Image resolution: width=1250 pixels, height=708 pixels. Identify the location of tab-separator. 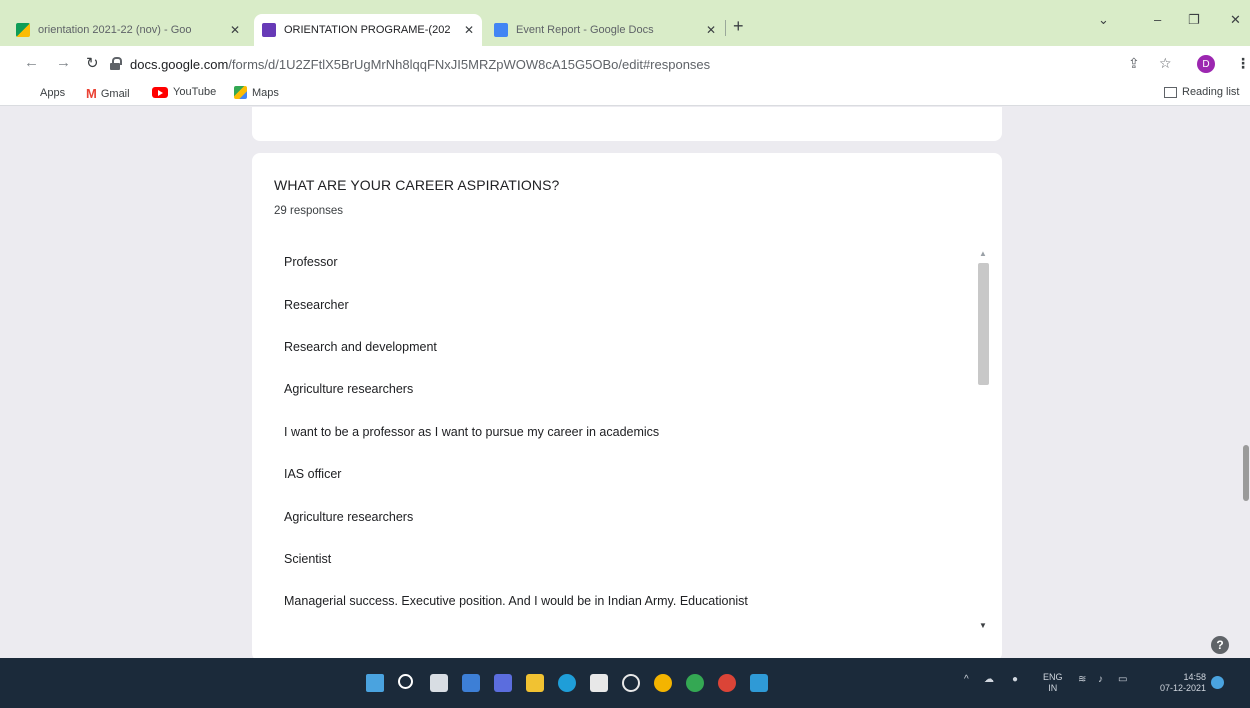
(725, 28).